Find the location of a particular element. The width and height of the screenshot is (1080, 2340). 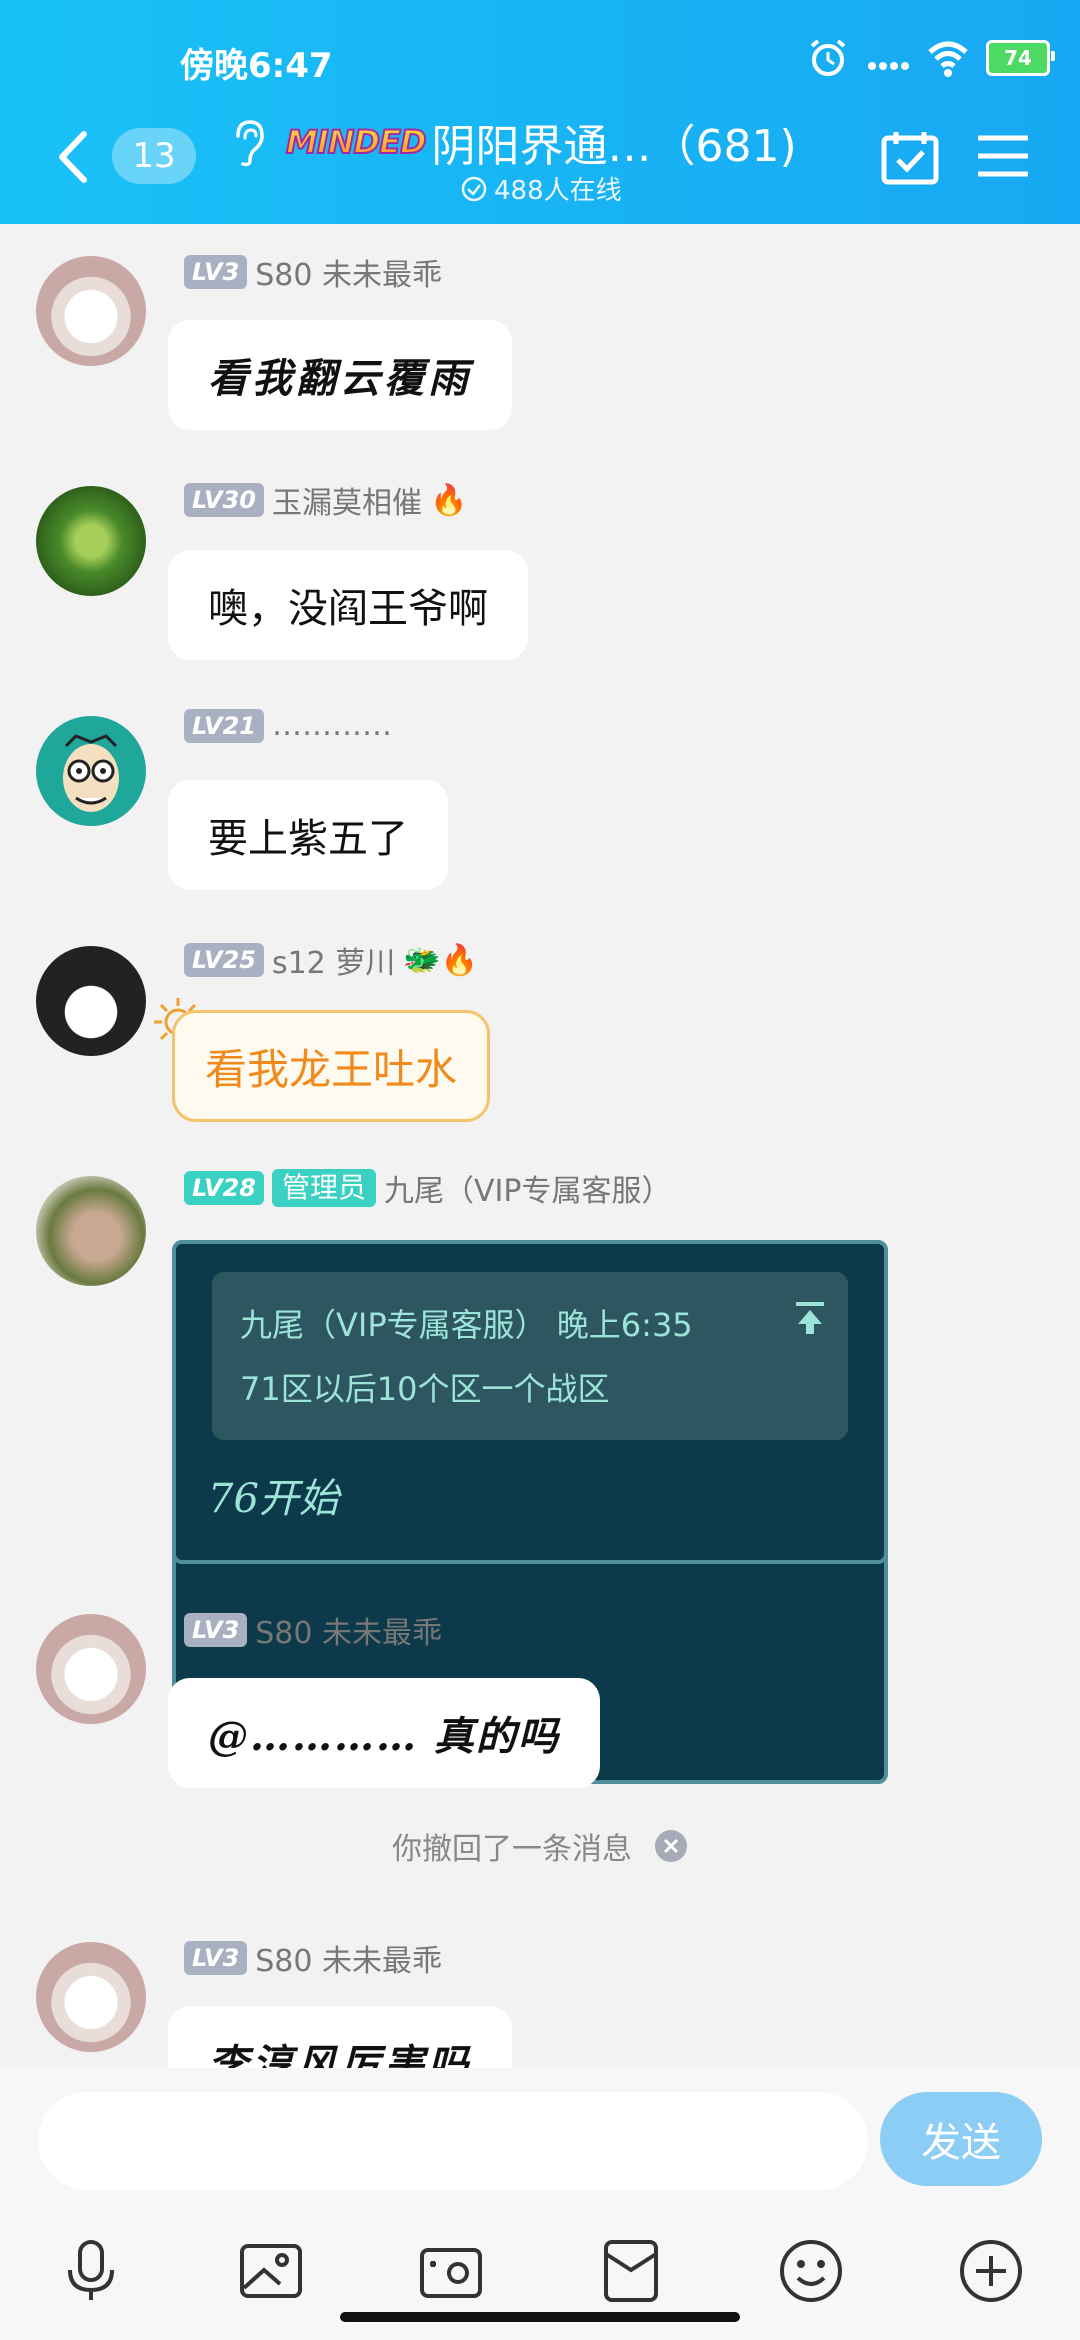

message-bubble: @………… 真的吗 is located at coordinates (384, 1733).